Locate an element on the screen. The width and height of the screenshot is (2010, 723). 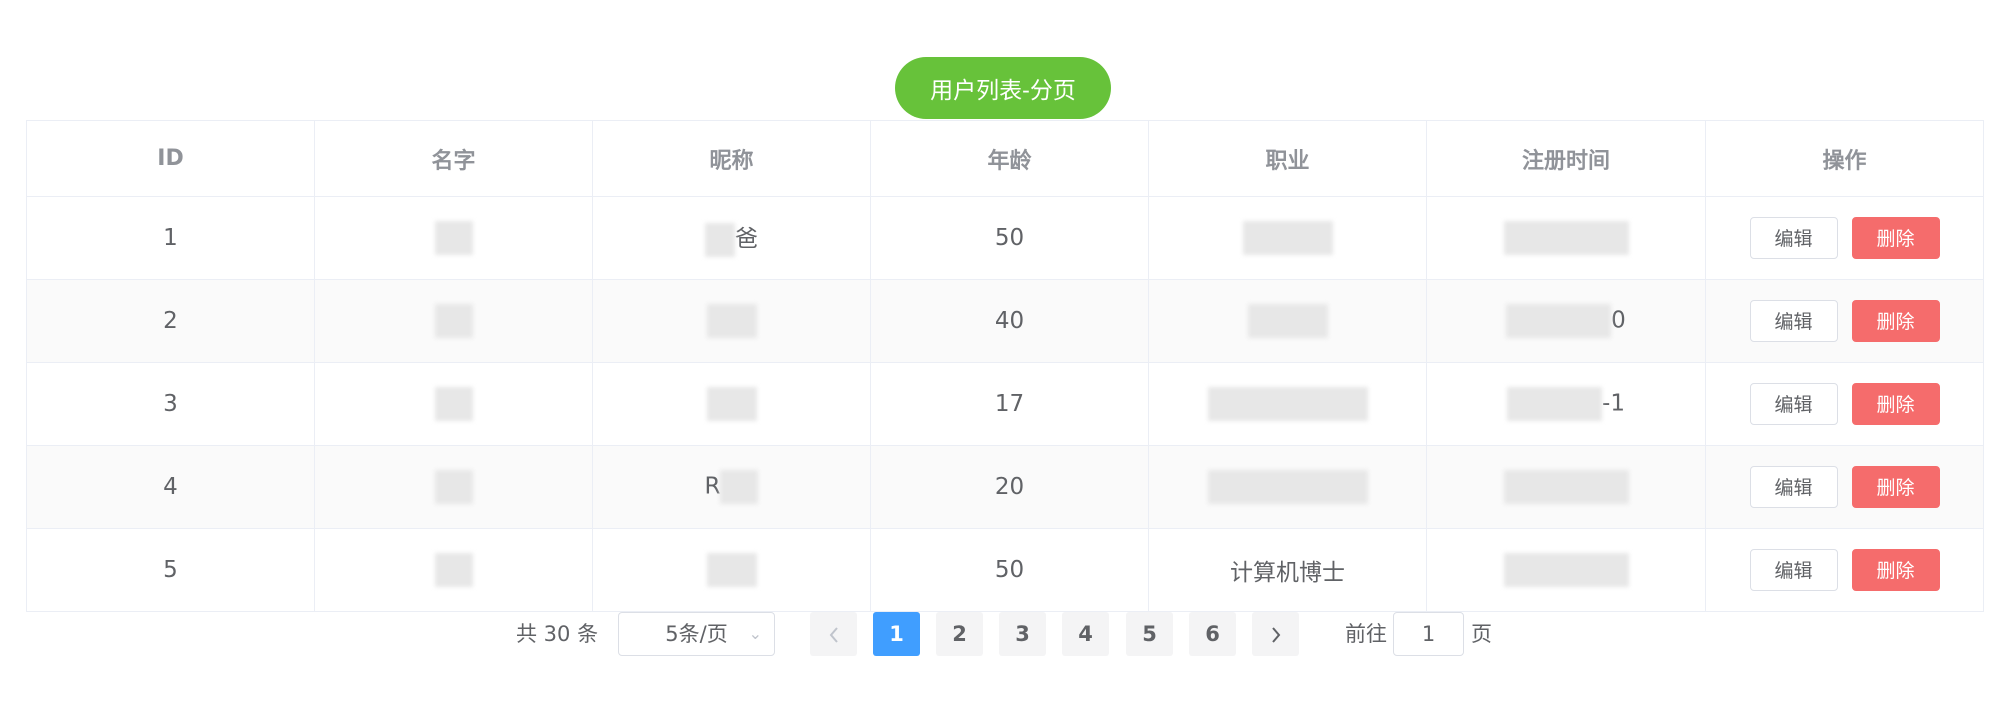
cell-job: 计算机博士 is located at coordinates (1287, 570).